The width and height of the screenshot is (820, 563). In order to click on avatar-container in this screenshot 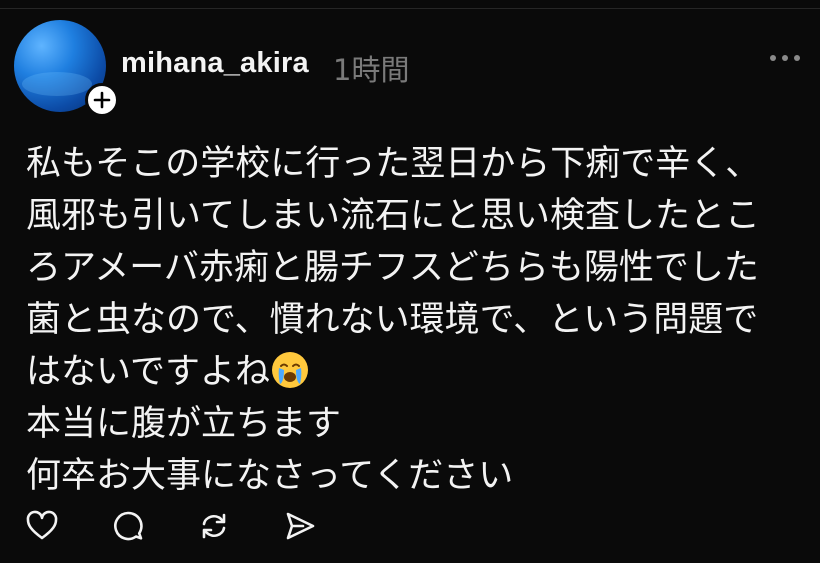, I will do `click(66, 68)`.